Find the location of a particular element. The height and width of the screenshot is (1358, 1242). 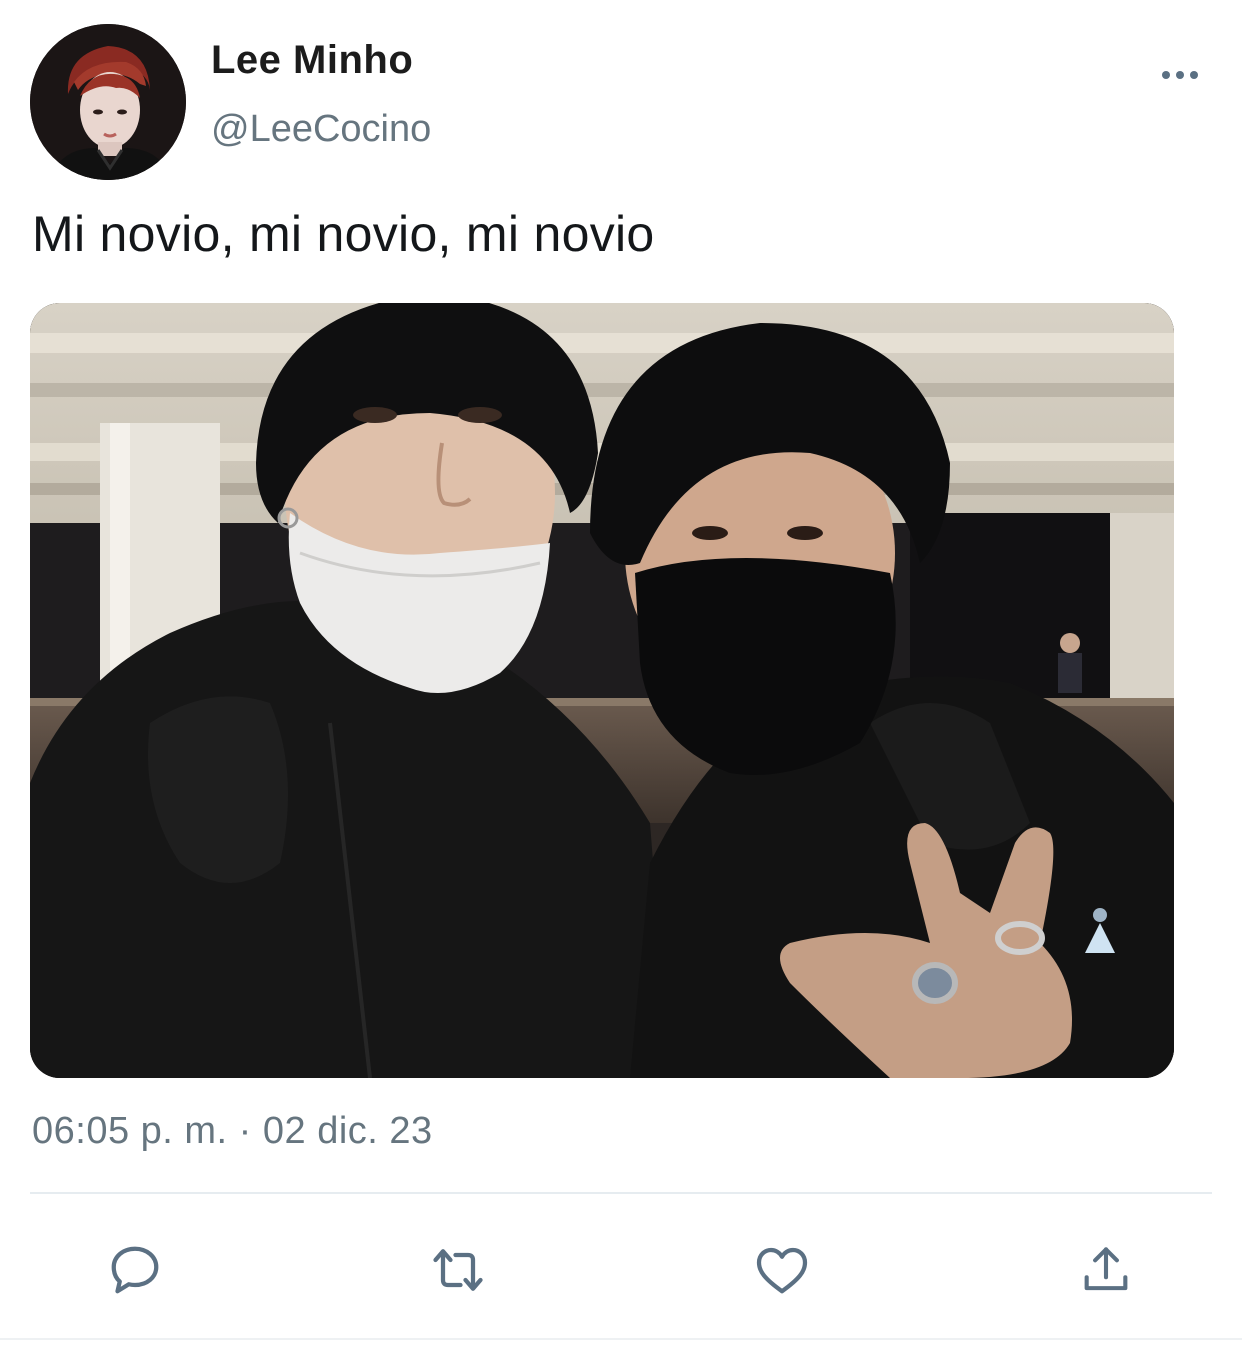

like-button is located at coordinates (782, 1270).